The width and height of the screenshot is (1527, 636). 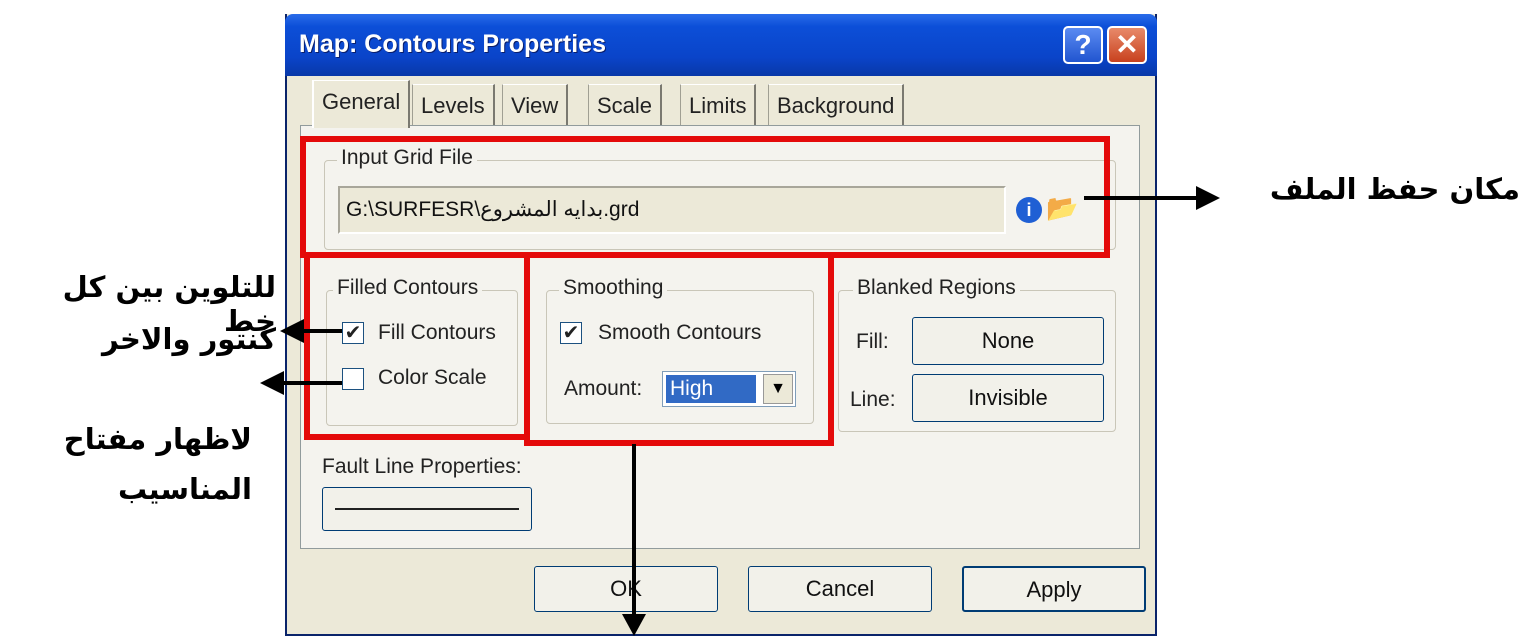 What do you see at coordinates (626, 589) in the screenshot?
I see `ok-button: OK` at bounding box center [626, 589].